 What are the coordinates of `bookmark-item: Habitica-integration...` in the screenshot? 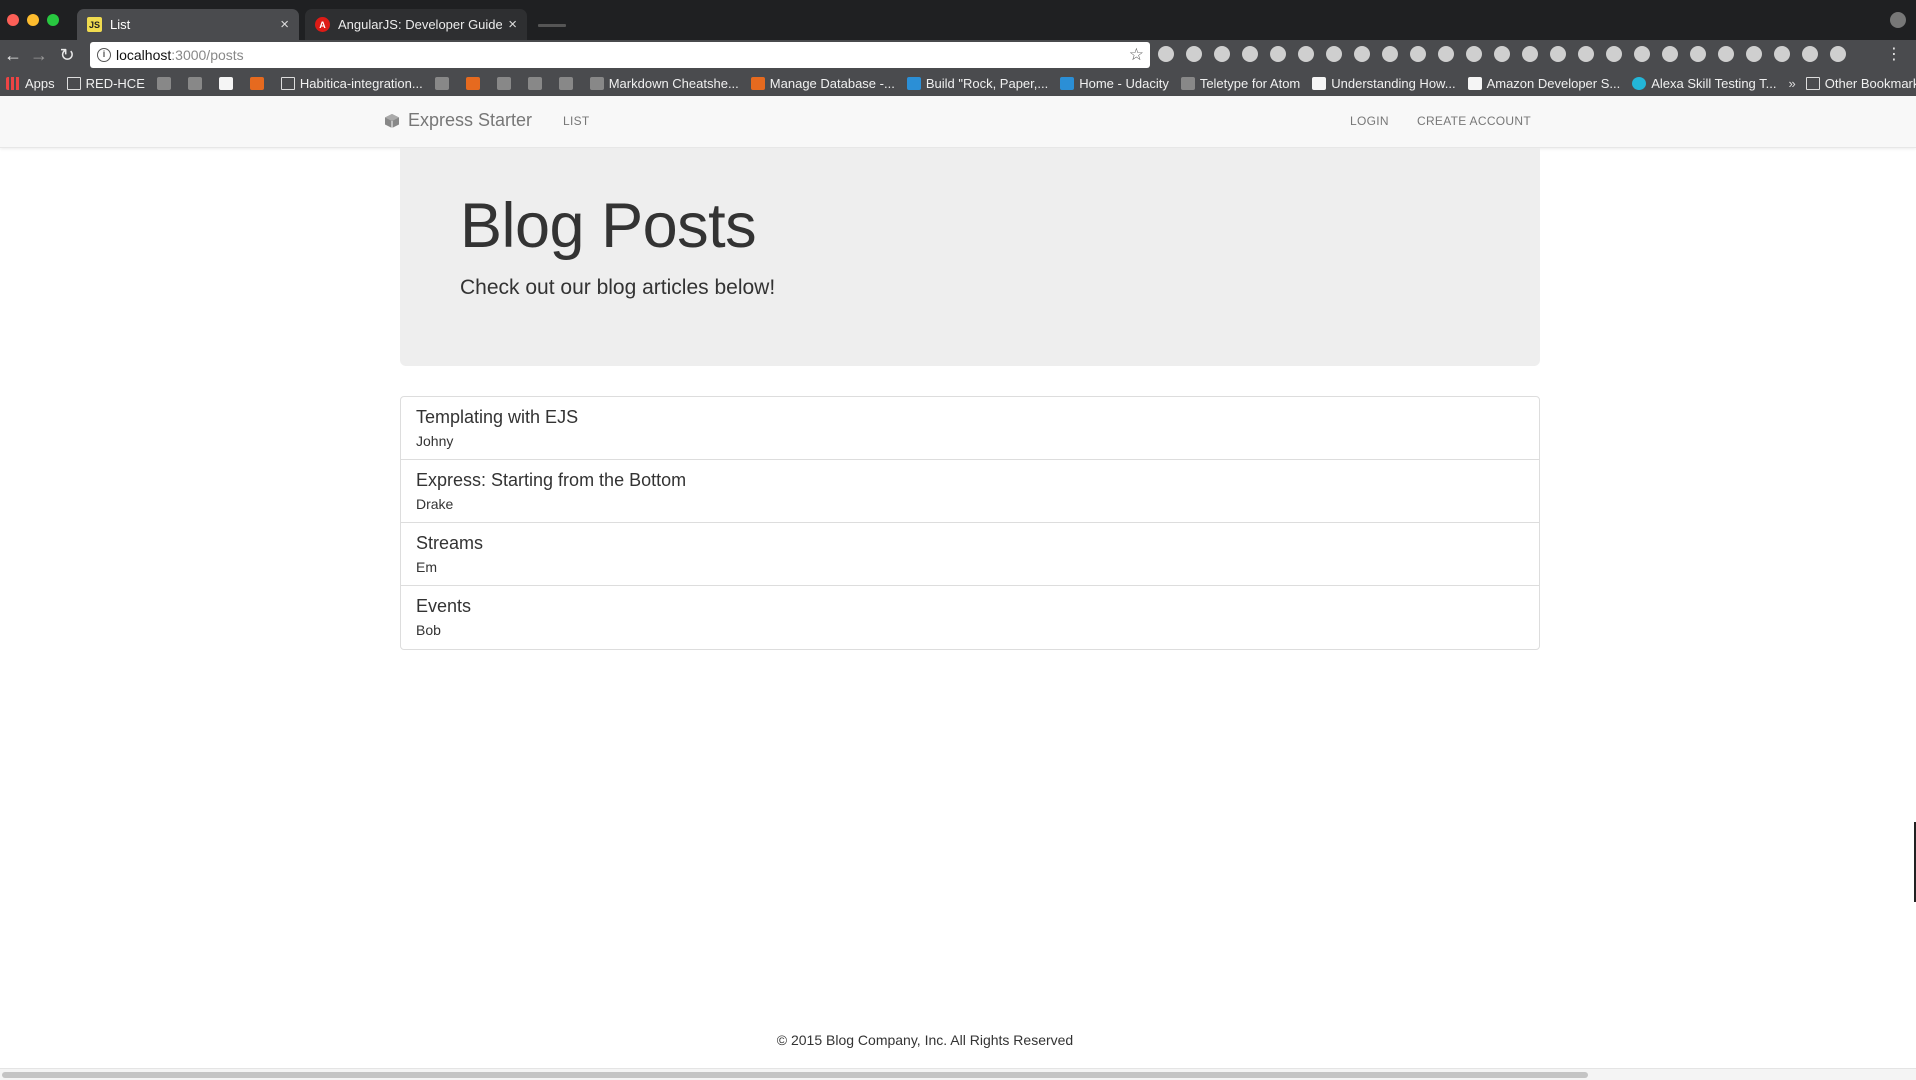 It's located at (351, 83).